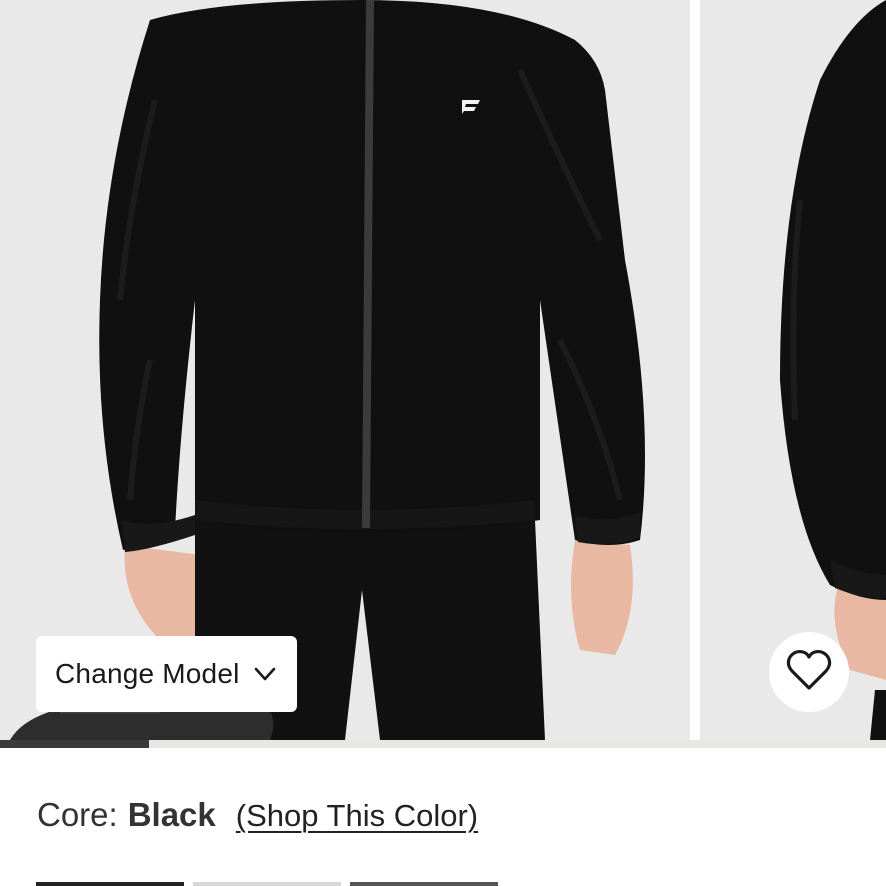 Image resolution: width=886 pixels, height=886 pixels. What do you see at coordinates (443, 744) in the screenshot?
I see `gallery-progress-bar` at bounding box center [443, 744].